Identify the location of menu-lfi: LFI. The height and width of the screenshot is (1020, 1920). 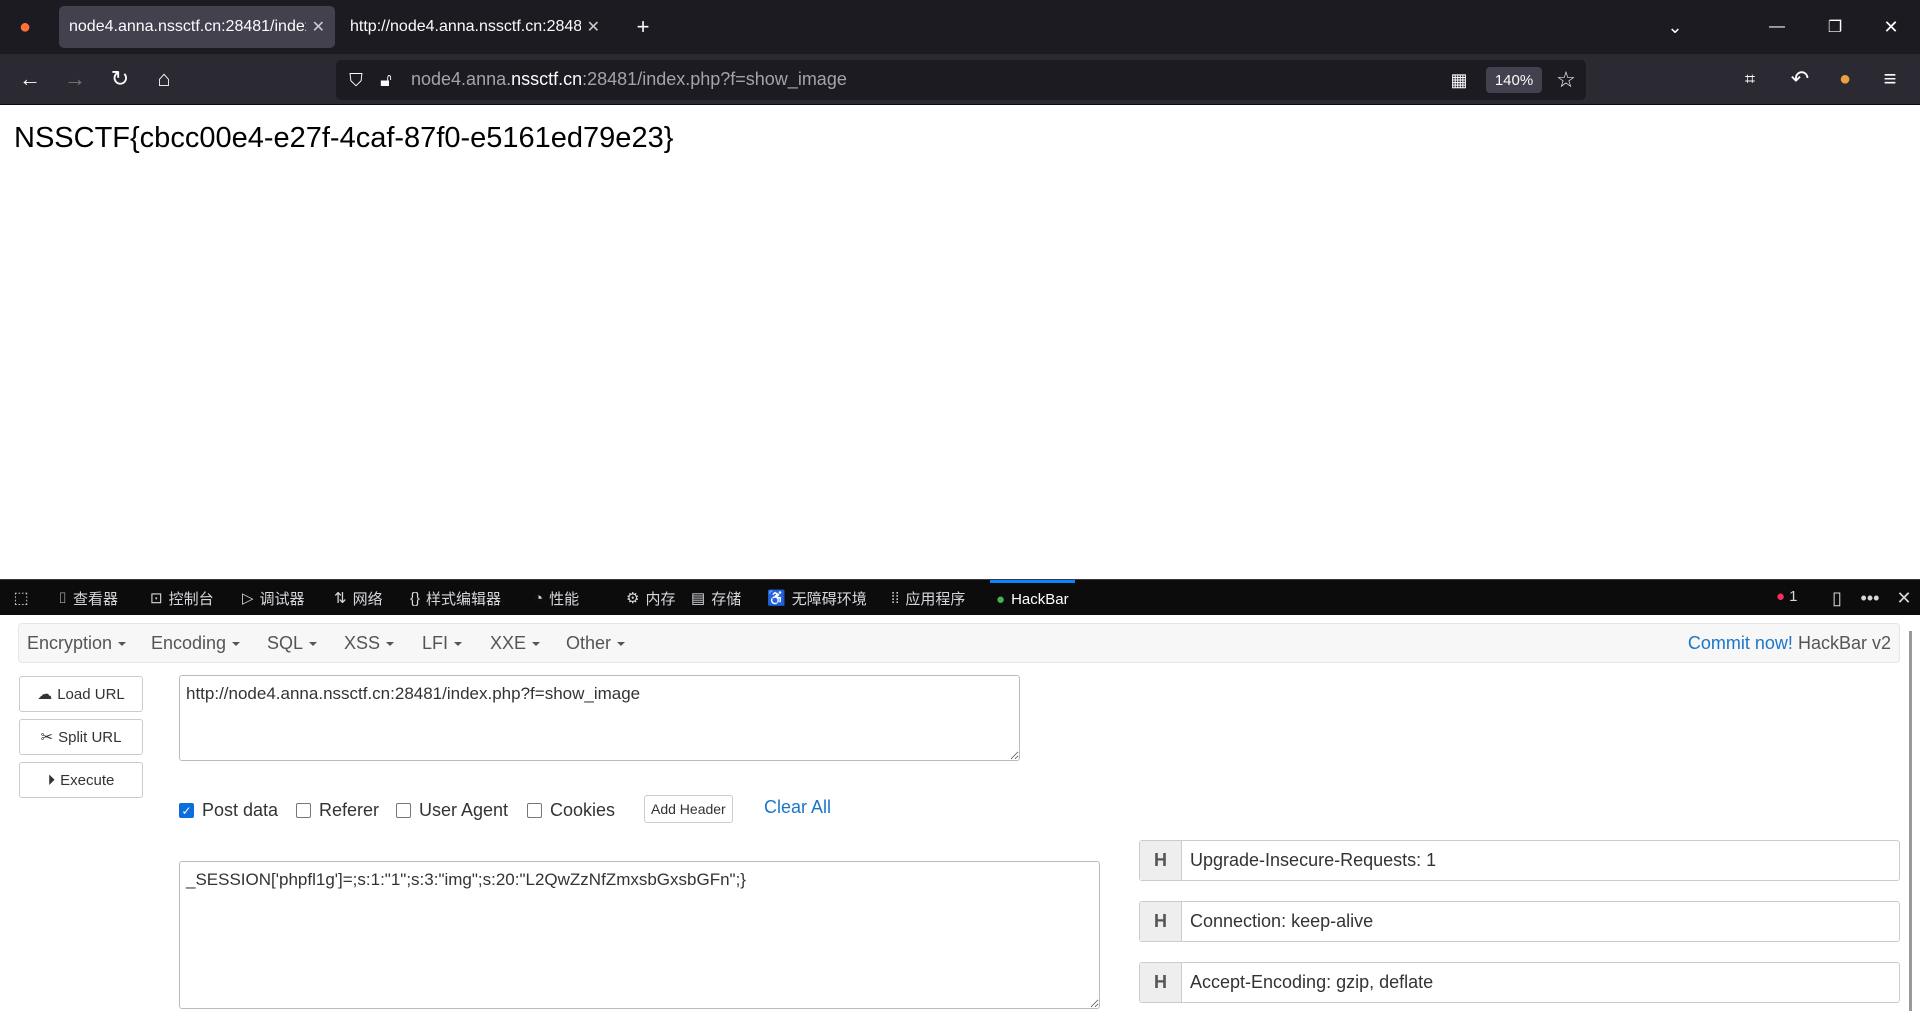
(442, 643).